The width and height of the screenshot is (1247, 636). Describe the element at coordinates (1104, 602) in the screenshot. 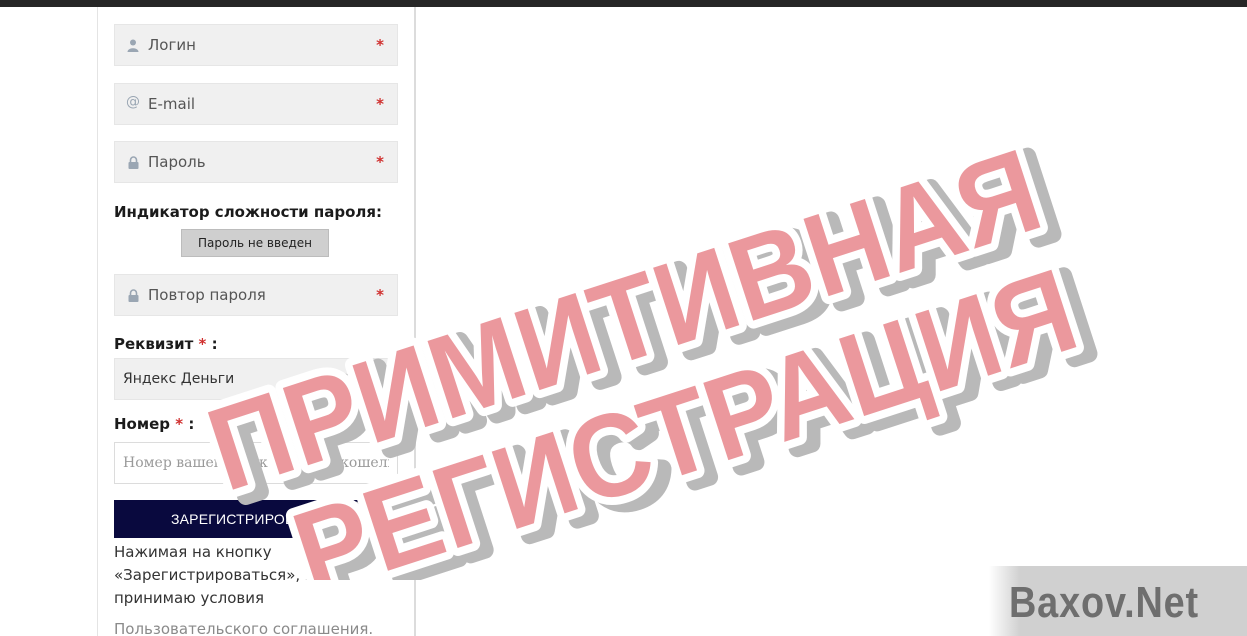

I see `watermark-text: Baxov.Net` at that location.